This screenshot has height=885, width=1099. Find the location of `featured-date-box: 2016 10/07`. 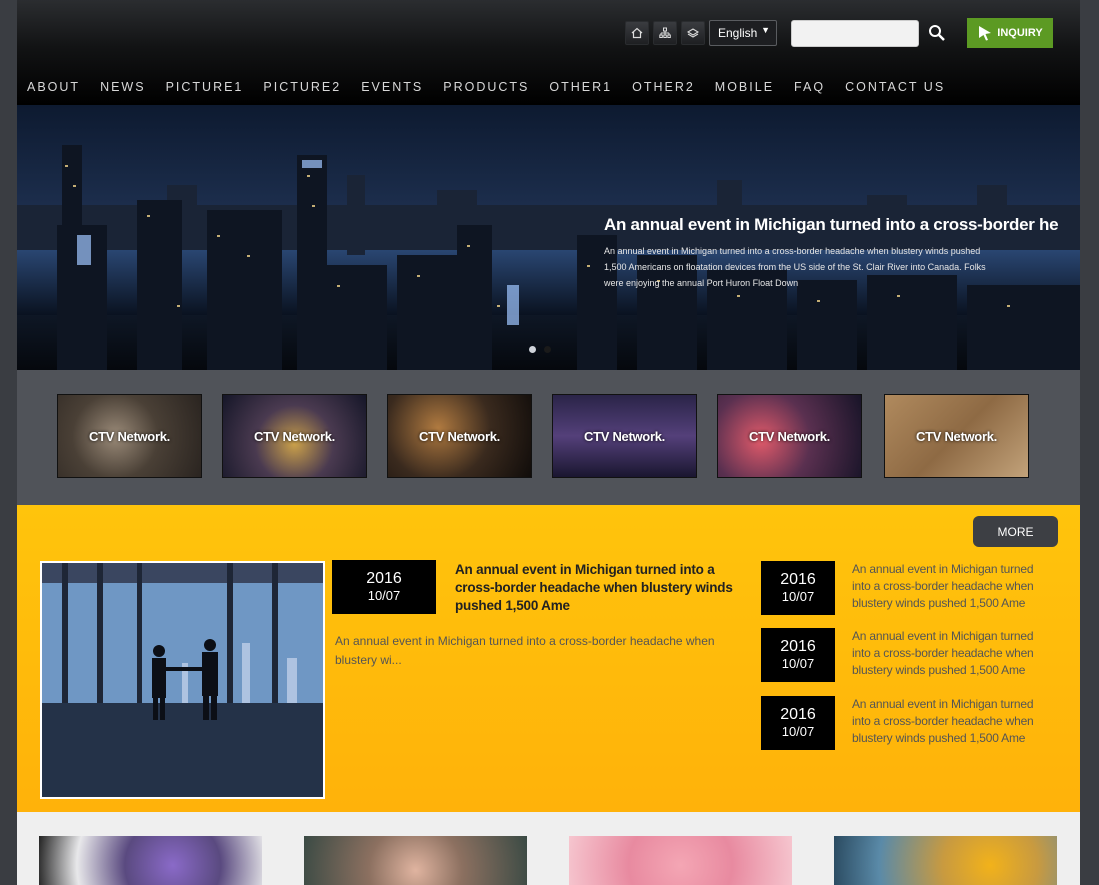

featured-date-box: 2016 10/07 is located at coordinates (384, 587).